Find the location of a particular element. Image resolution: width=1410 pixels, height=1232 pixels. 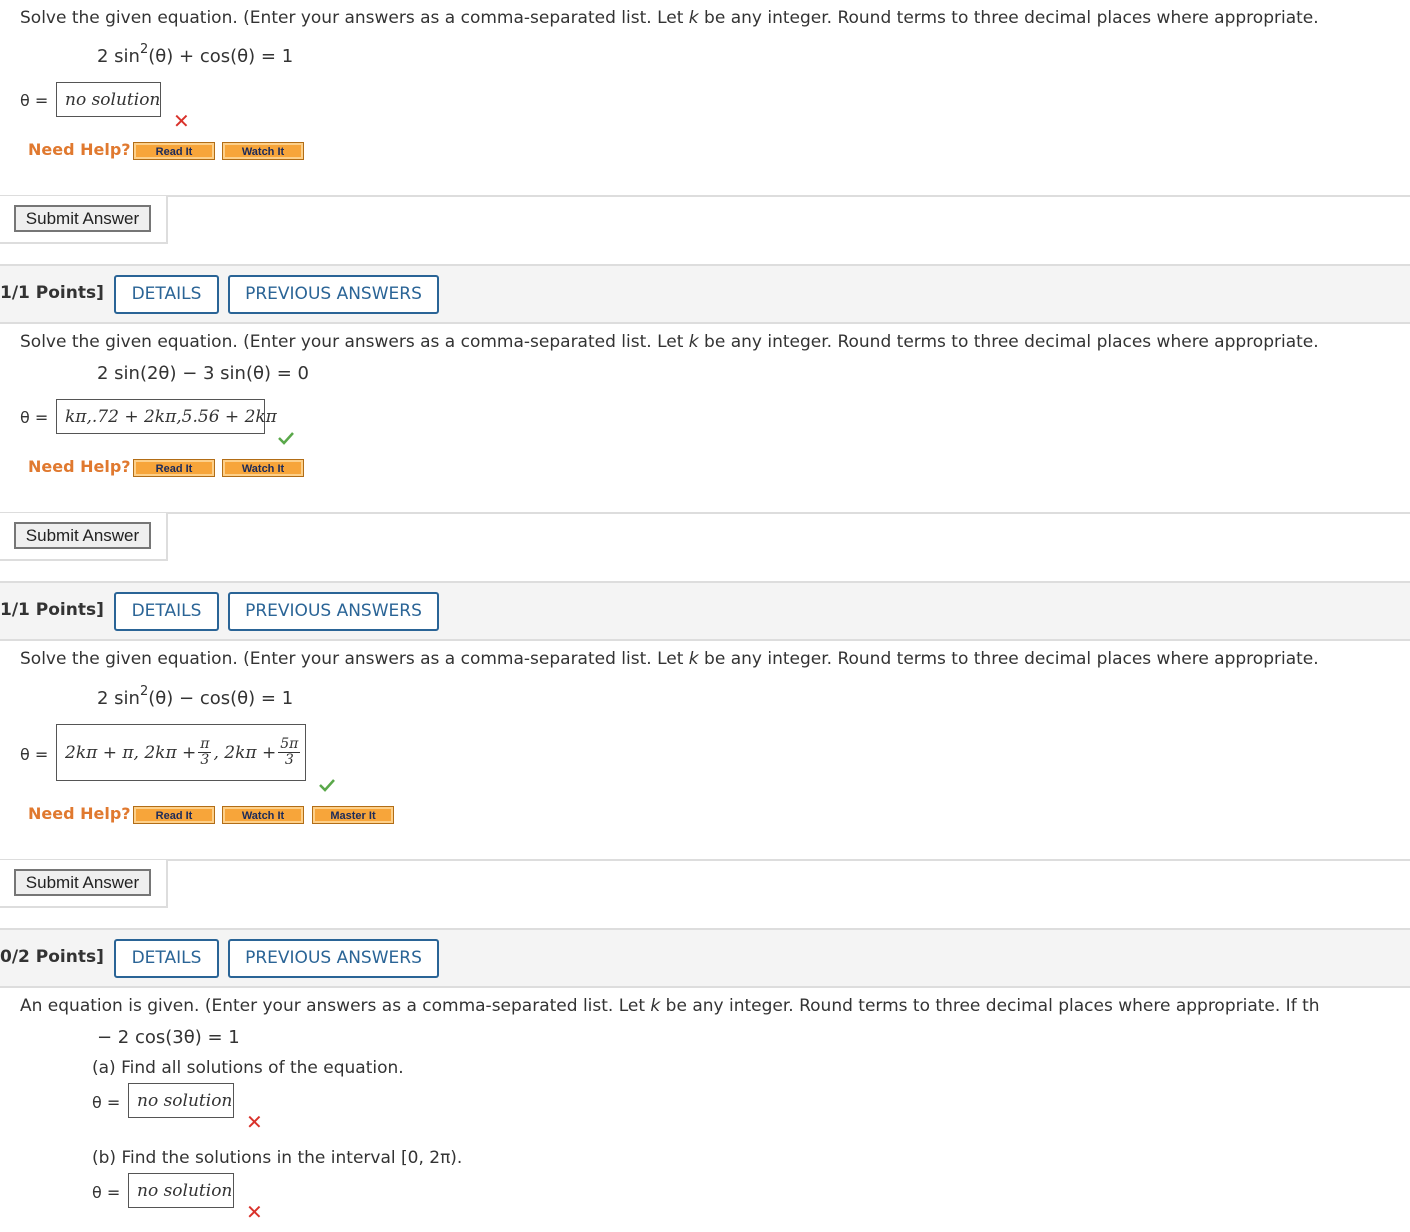

equation-text: (θ) − cos(θ) = 1 is located at coordinates (221, 698).